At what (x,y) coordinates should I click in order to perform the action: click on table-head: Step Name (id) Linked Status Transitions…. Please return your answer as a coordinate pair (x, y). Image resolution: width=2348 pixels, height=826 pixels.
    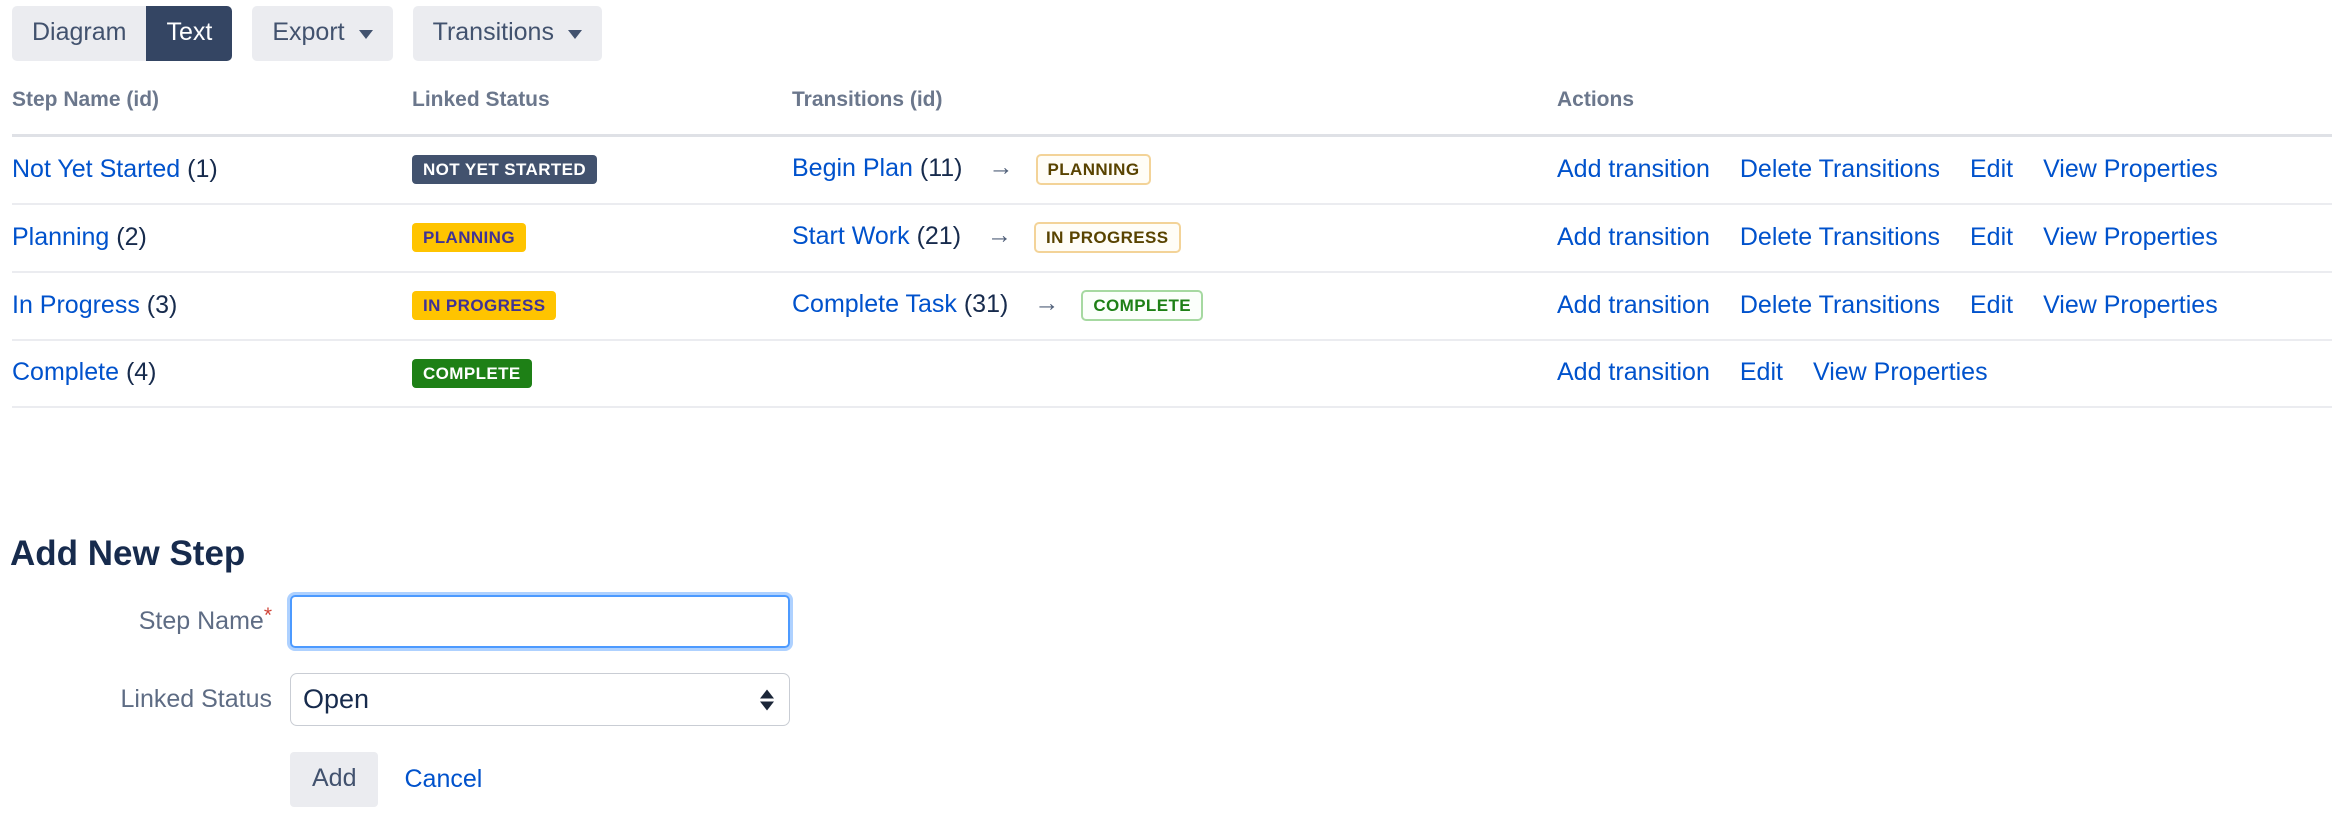
    Looking at the image, I should click on (1172, 112).